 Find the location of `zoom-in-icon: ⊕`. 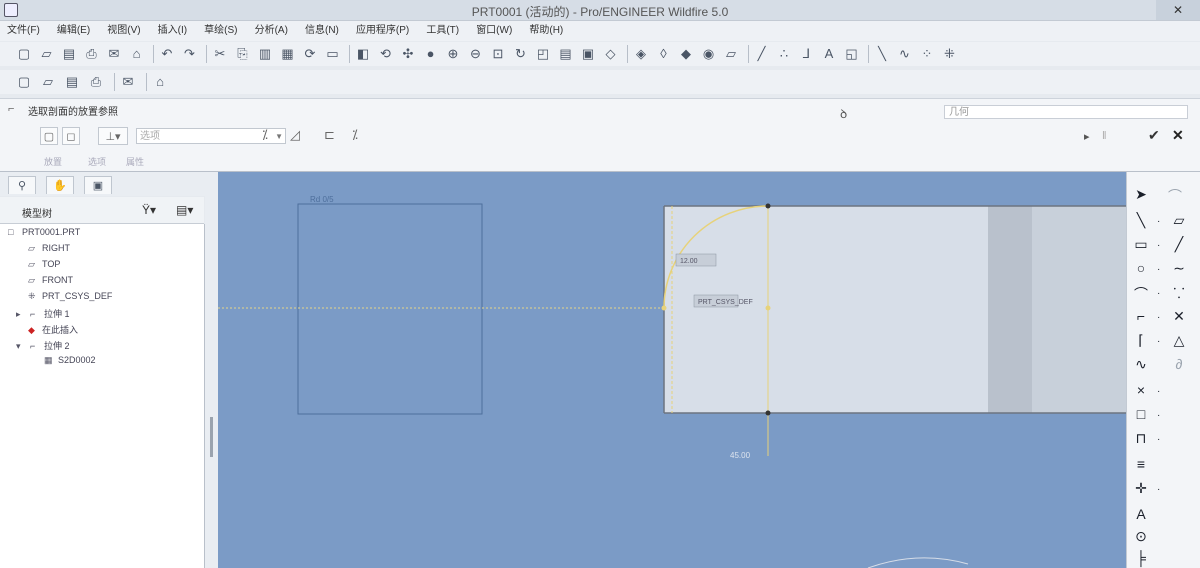

zoom-in-icon: ⊕ is located at coordinates (453, 54).